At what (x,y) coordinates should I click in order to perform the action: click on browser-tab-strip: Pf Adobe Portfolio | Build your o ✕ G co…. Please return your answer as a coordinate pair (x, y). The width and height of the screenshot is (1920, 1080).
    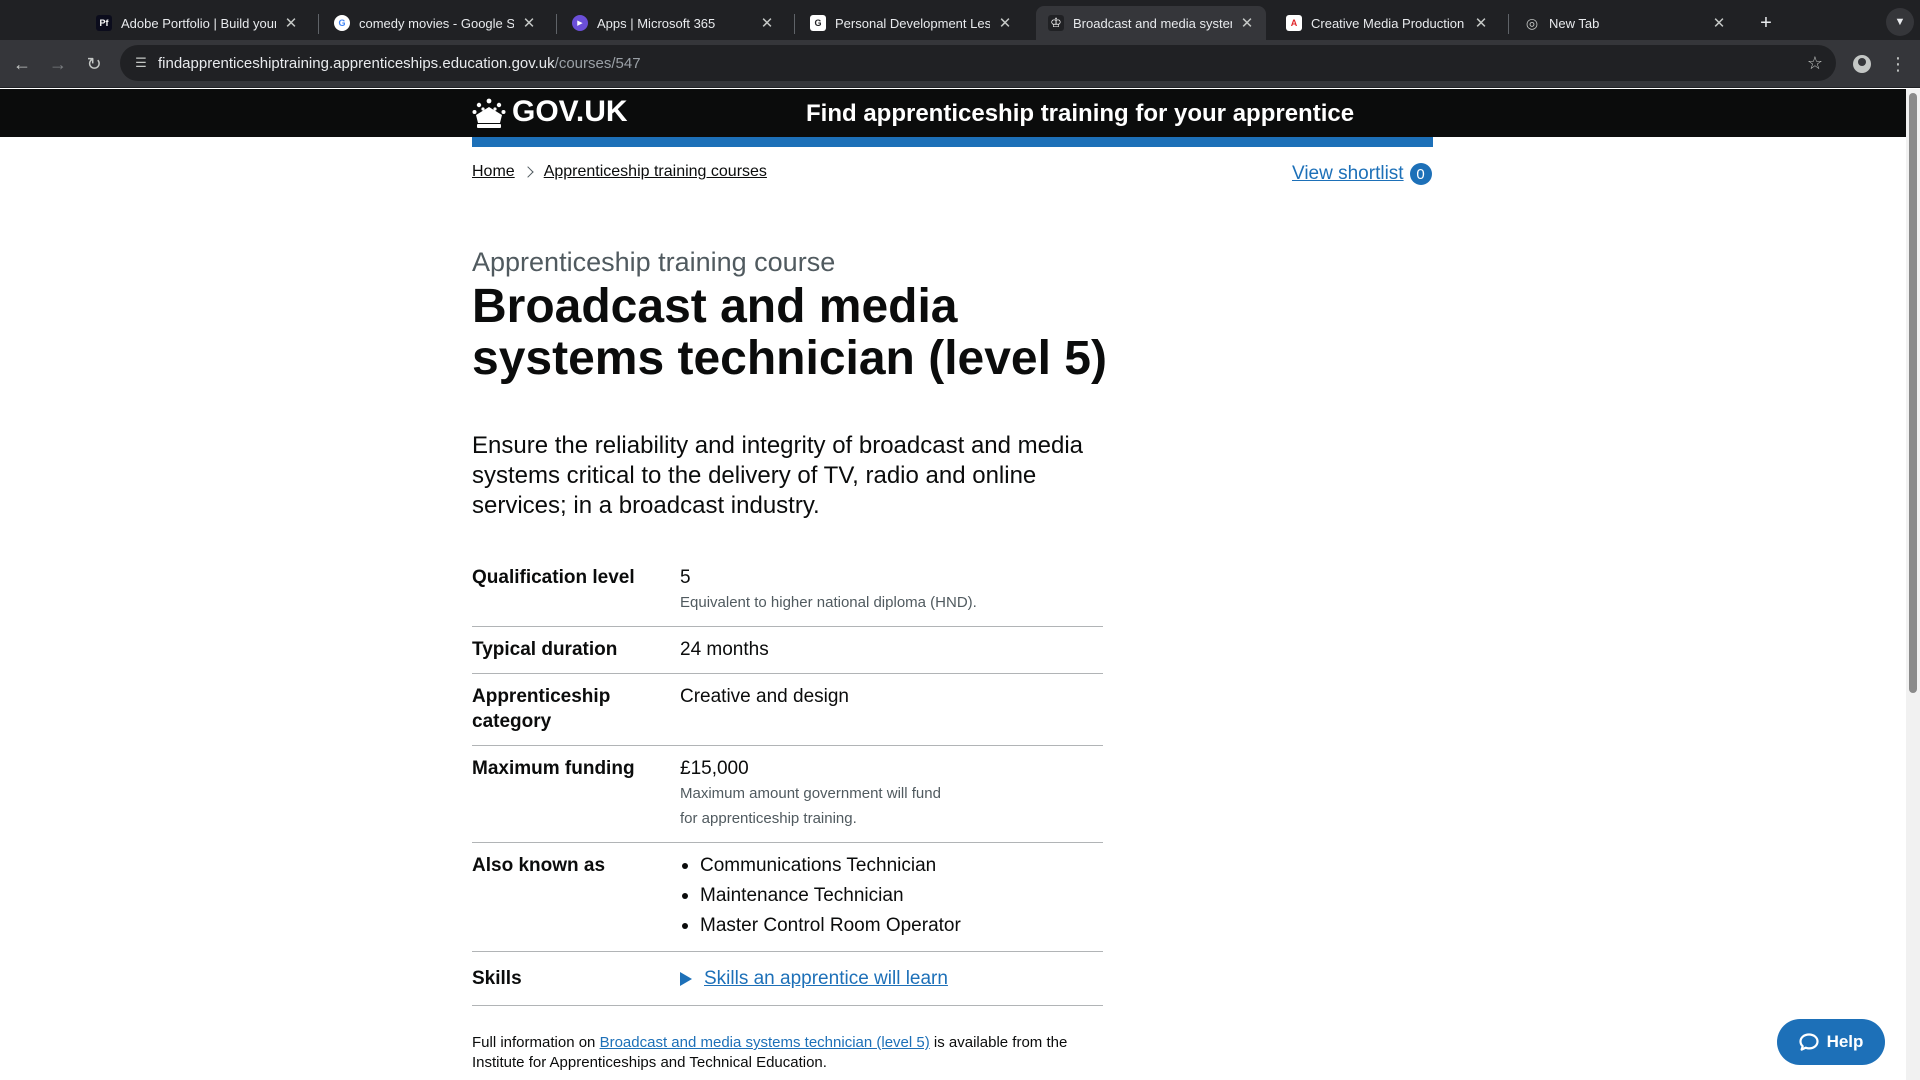
    Looking at the image, I should click on (960, 20).